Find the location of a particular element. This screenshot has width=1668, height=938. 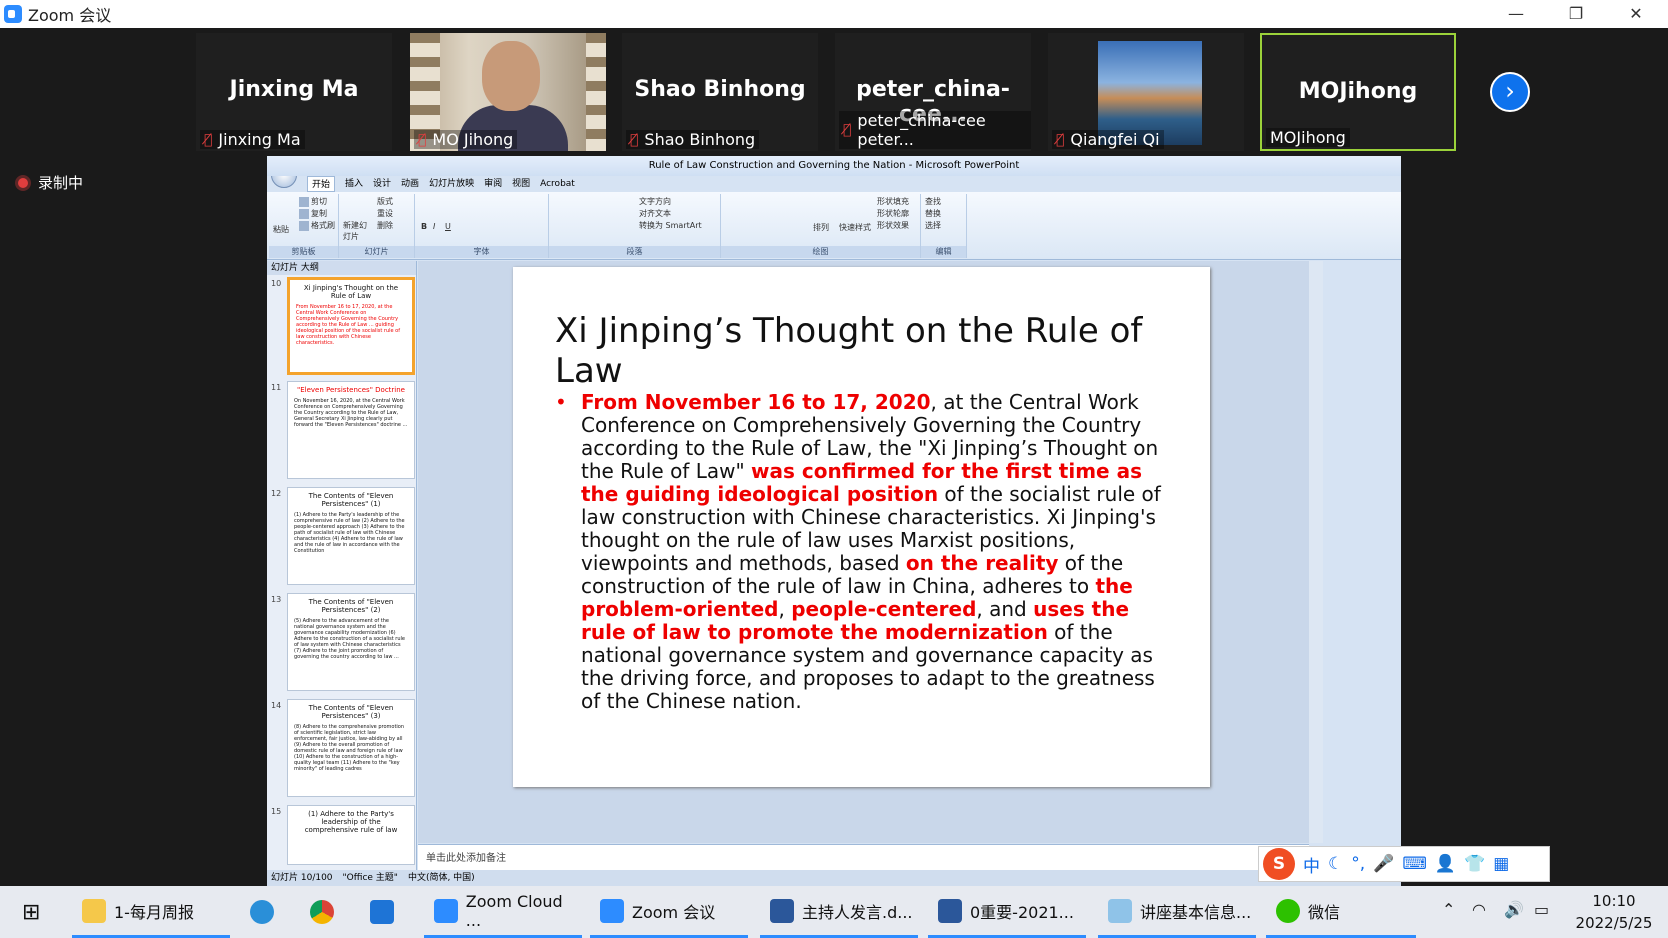

shape-fill-button: 形状填充 is located at coordinates (893, 201).